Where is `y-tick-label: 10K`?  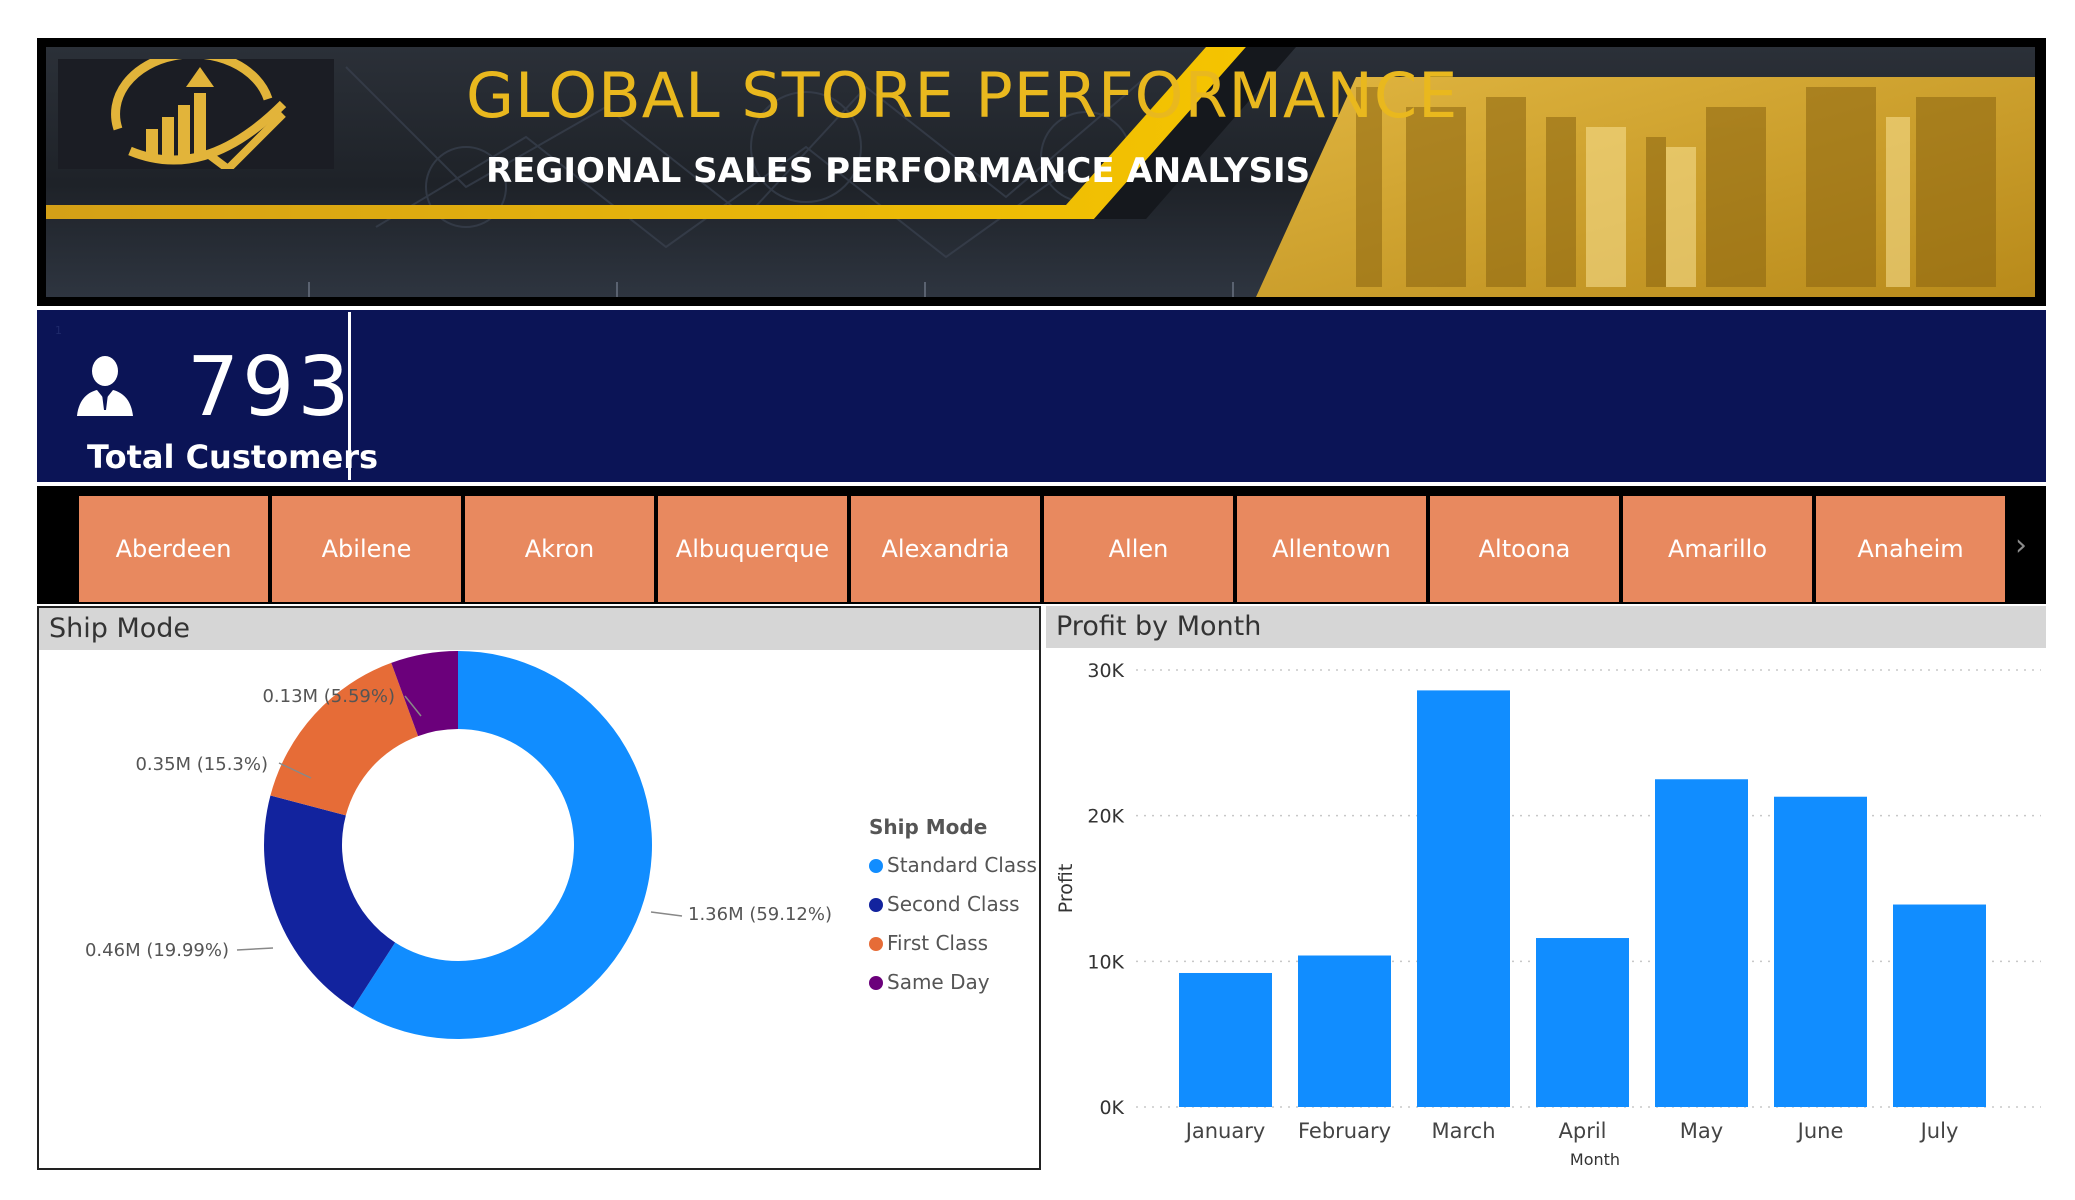
y-tick-label: 10K is located at coordinates (1105, 962).